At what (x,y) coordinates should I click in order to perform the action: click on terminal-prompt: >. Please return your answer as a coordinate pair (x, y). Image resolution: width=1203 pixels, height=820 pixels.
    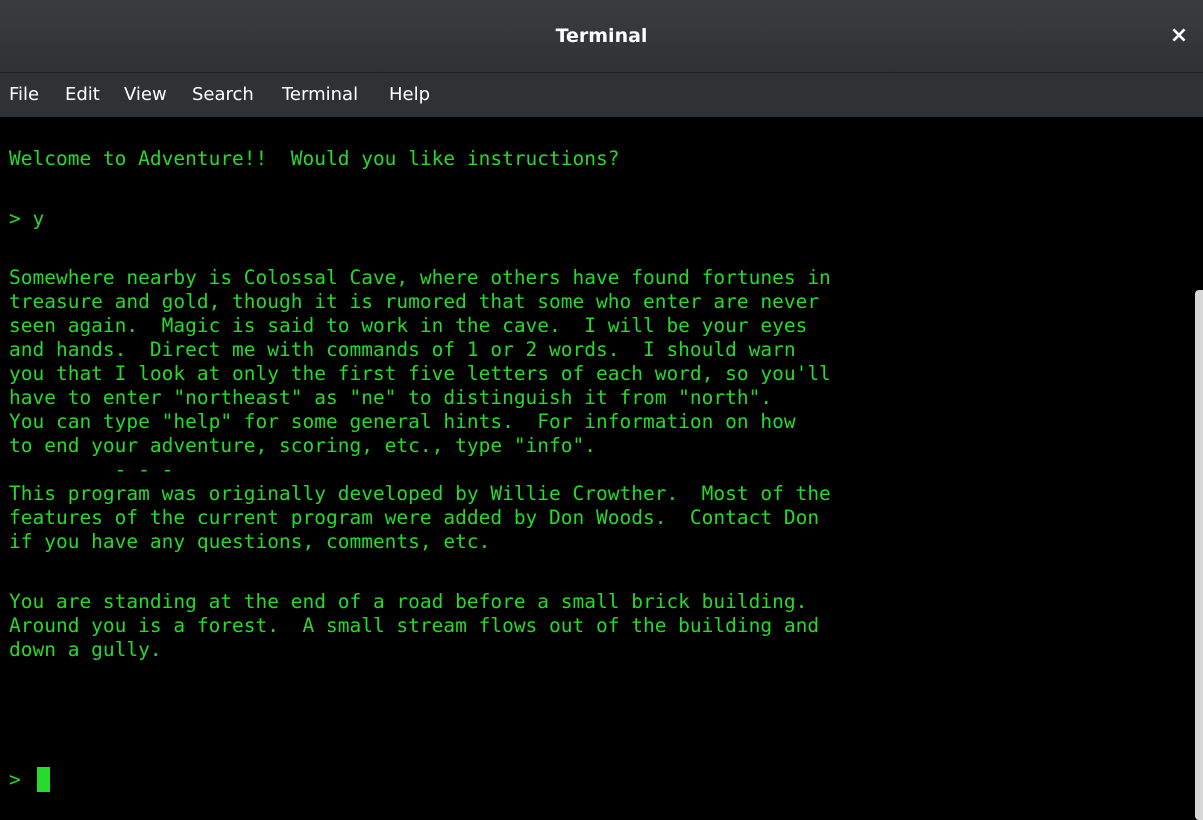
    Looking at the image, I should click on (15, 779).